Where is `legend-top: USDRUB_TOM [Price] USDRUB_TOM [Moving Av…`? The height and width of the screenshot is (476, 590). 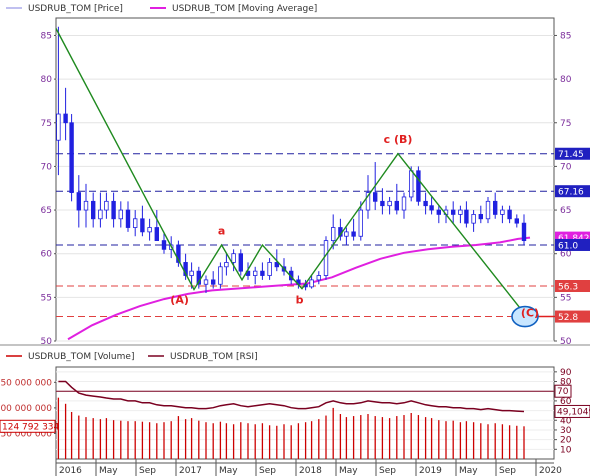 legend-top: USDRUB_TOM [Price] USDRUB_TOM [Moving Av… is located at coordinates (161, 9).